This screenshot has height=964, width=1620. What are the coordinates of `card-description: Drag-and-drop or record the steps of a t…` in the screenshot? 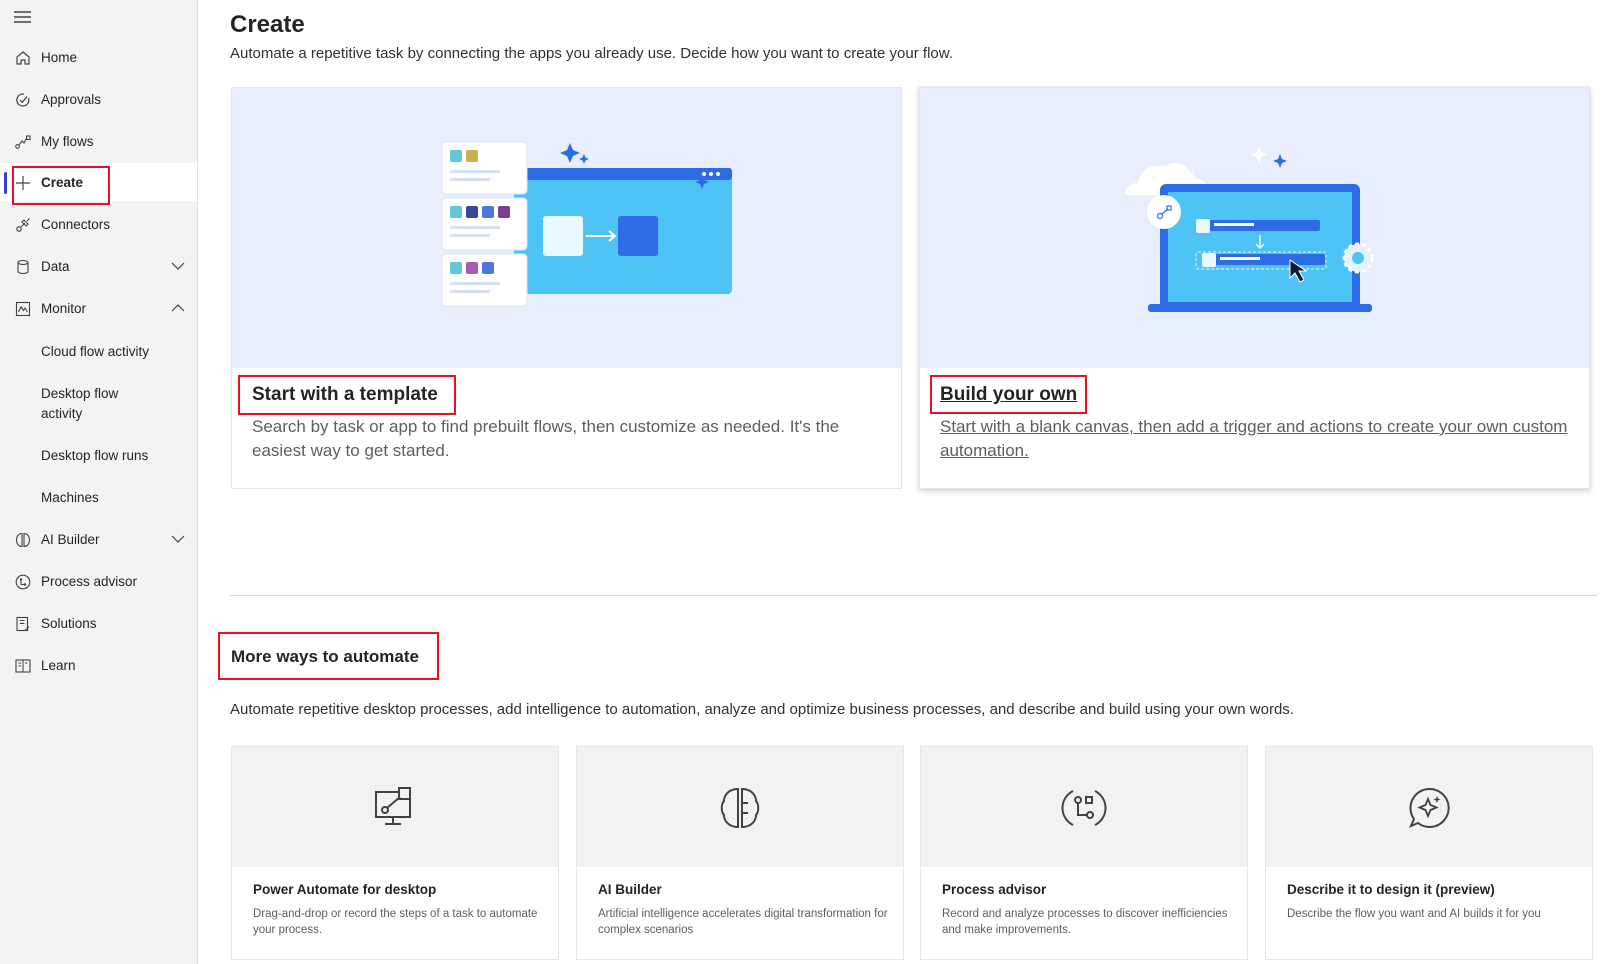 It's located at (395, 922).